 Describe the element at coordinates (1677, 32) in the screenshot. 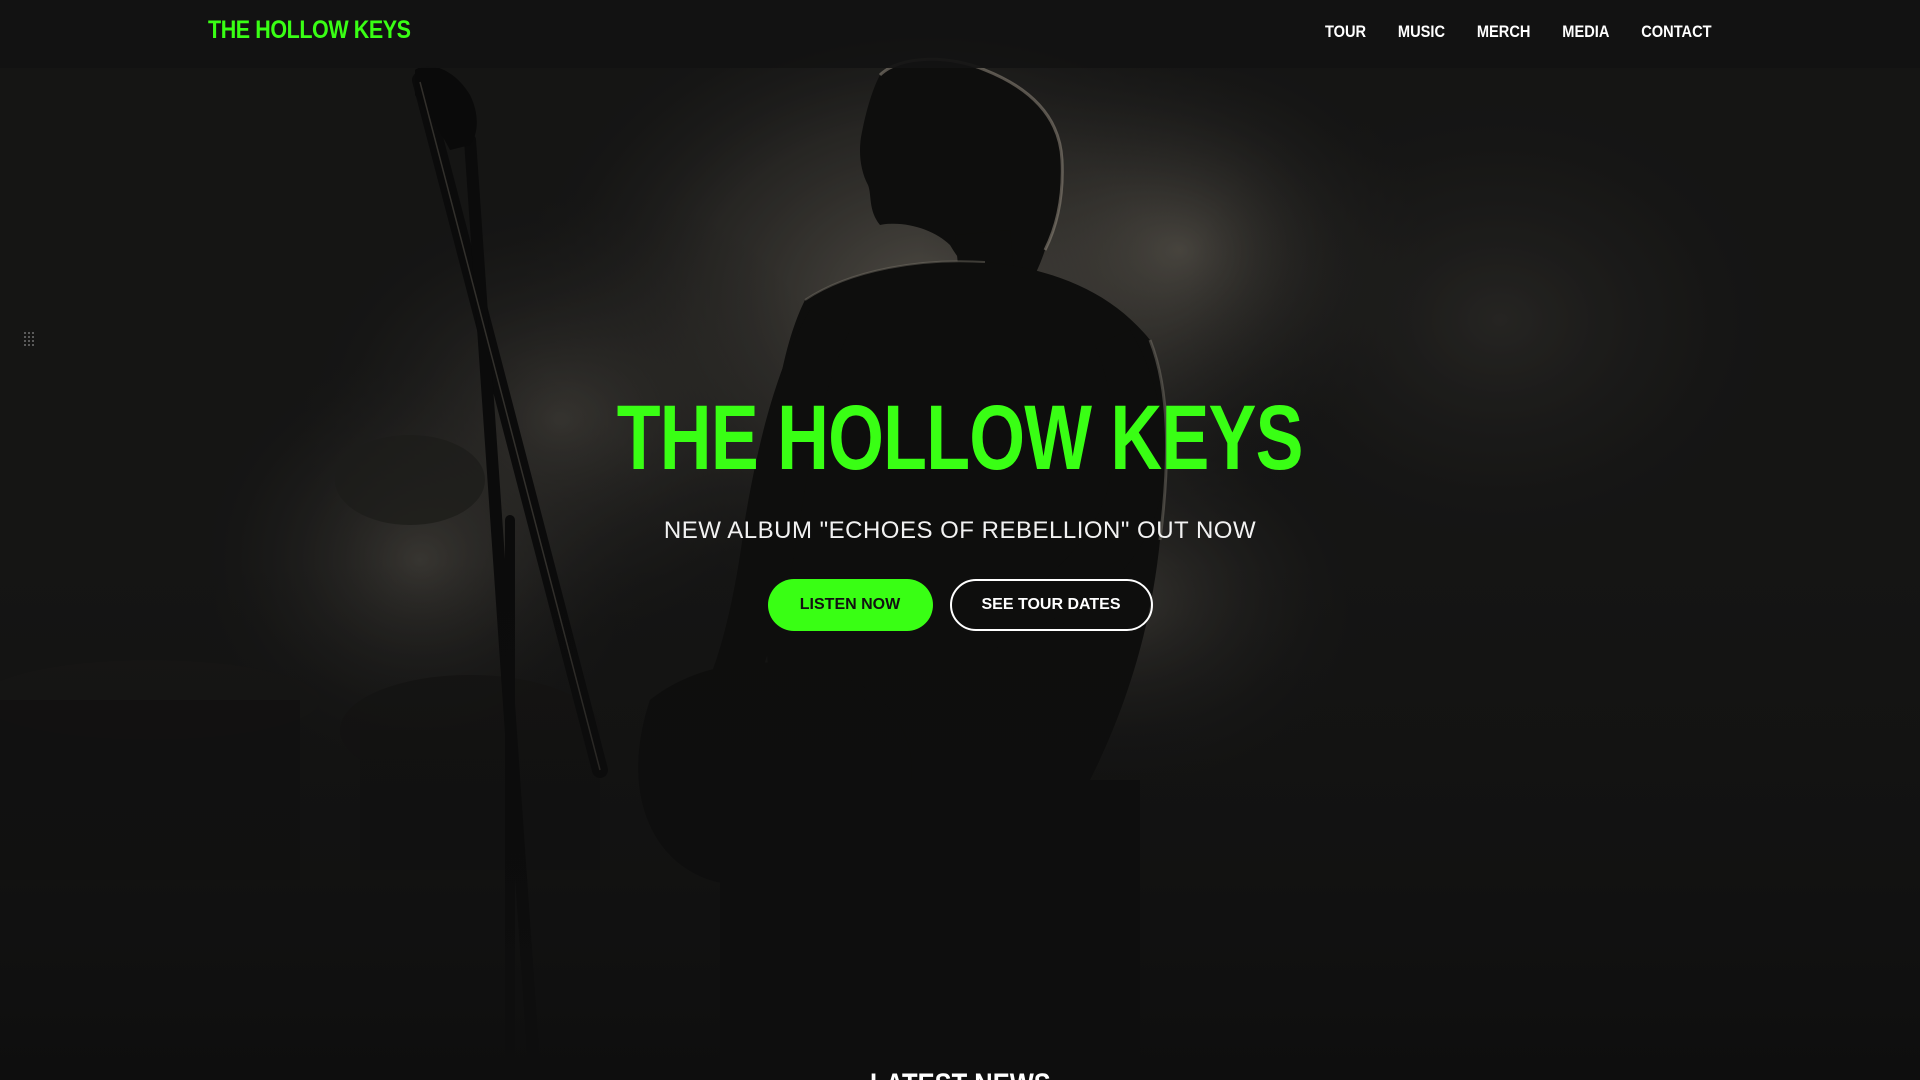

I see `nav-link-contact: CONTACT` at that location.